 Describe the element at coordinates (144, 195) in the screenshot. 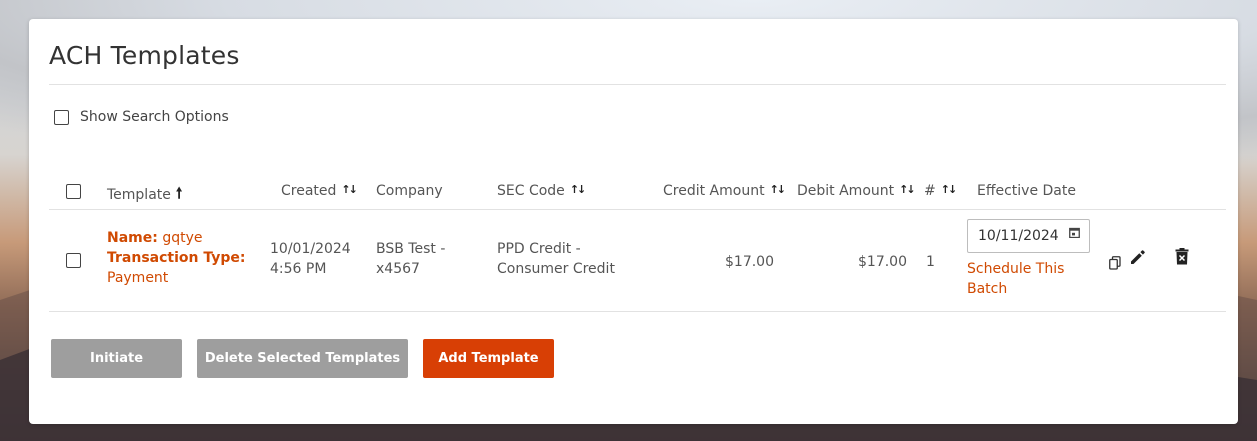

I see `column-header-template: Template 🠕` at that location.